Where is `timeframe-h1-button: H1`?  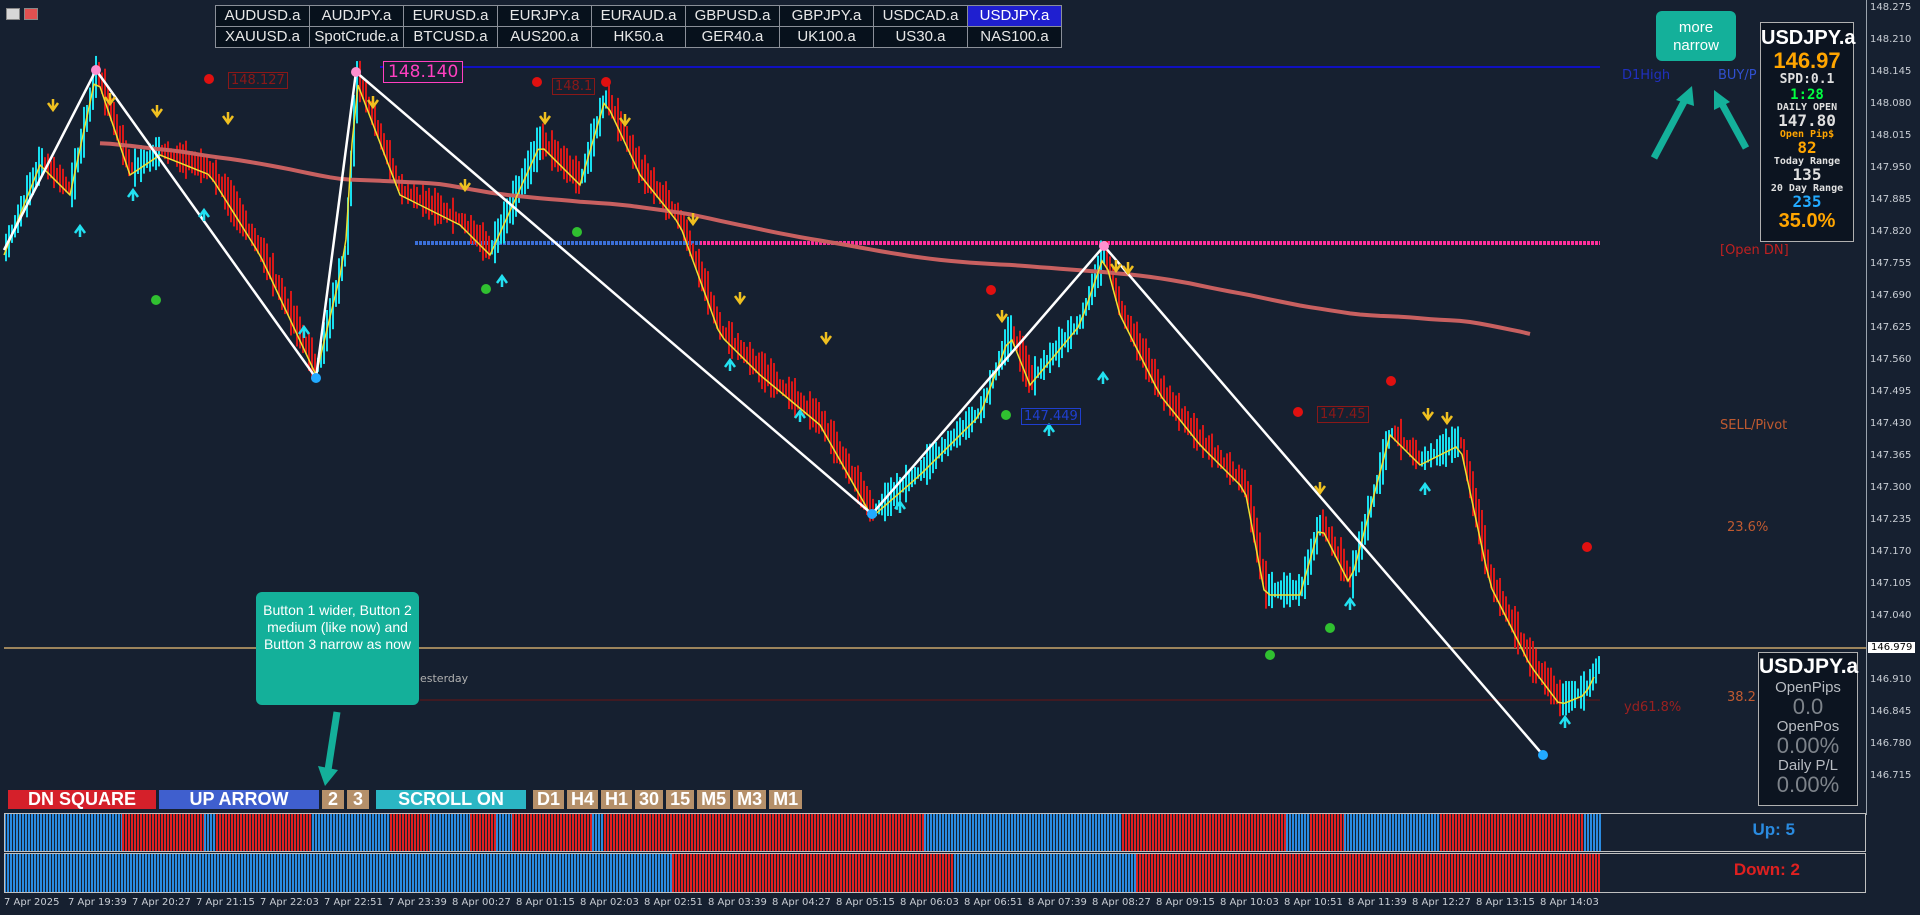 timeframe-h1-button: H1 is located at coordinates (617, 799).